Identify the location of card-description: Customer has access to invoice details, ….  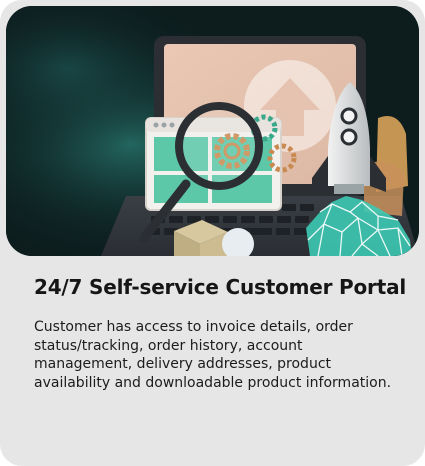
(213, 355).